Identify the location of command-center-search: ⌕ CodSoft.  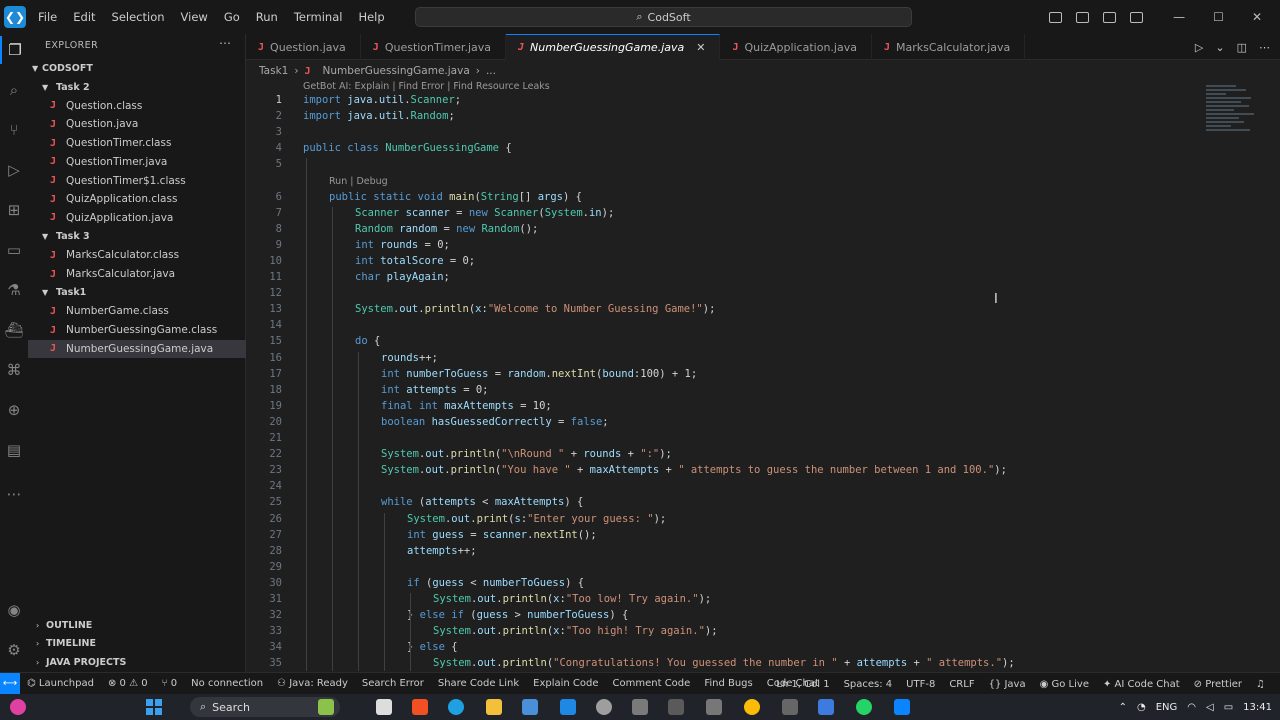
(663, 17).